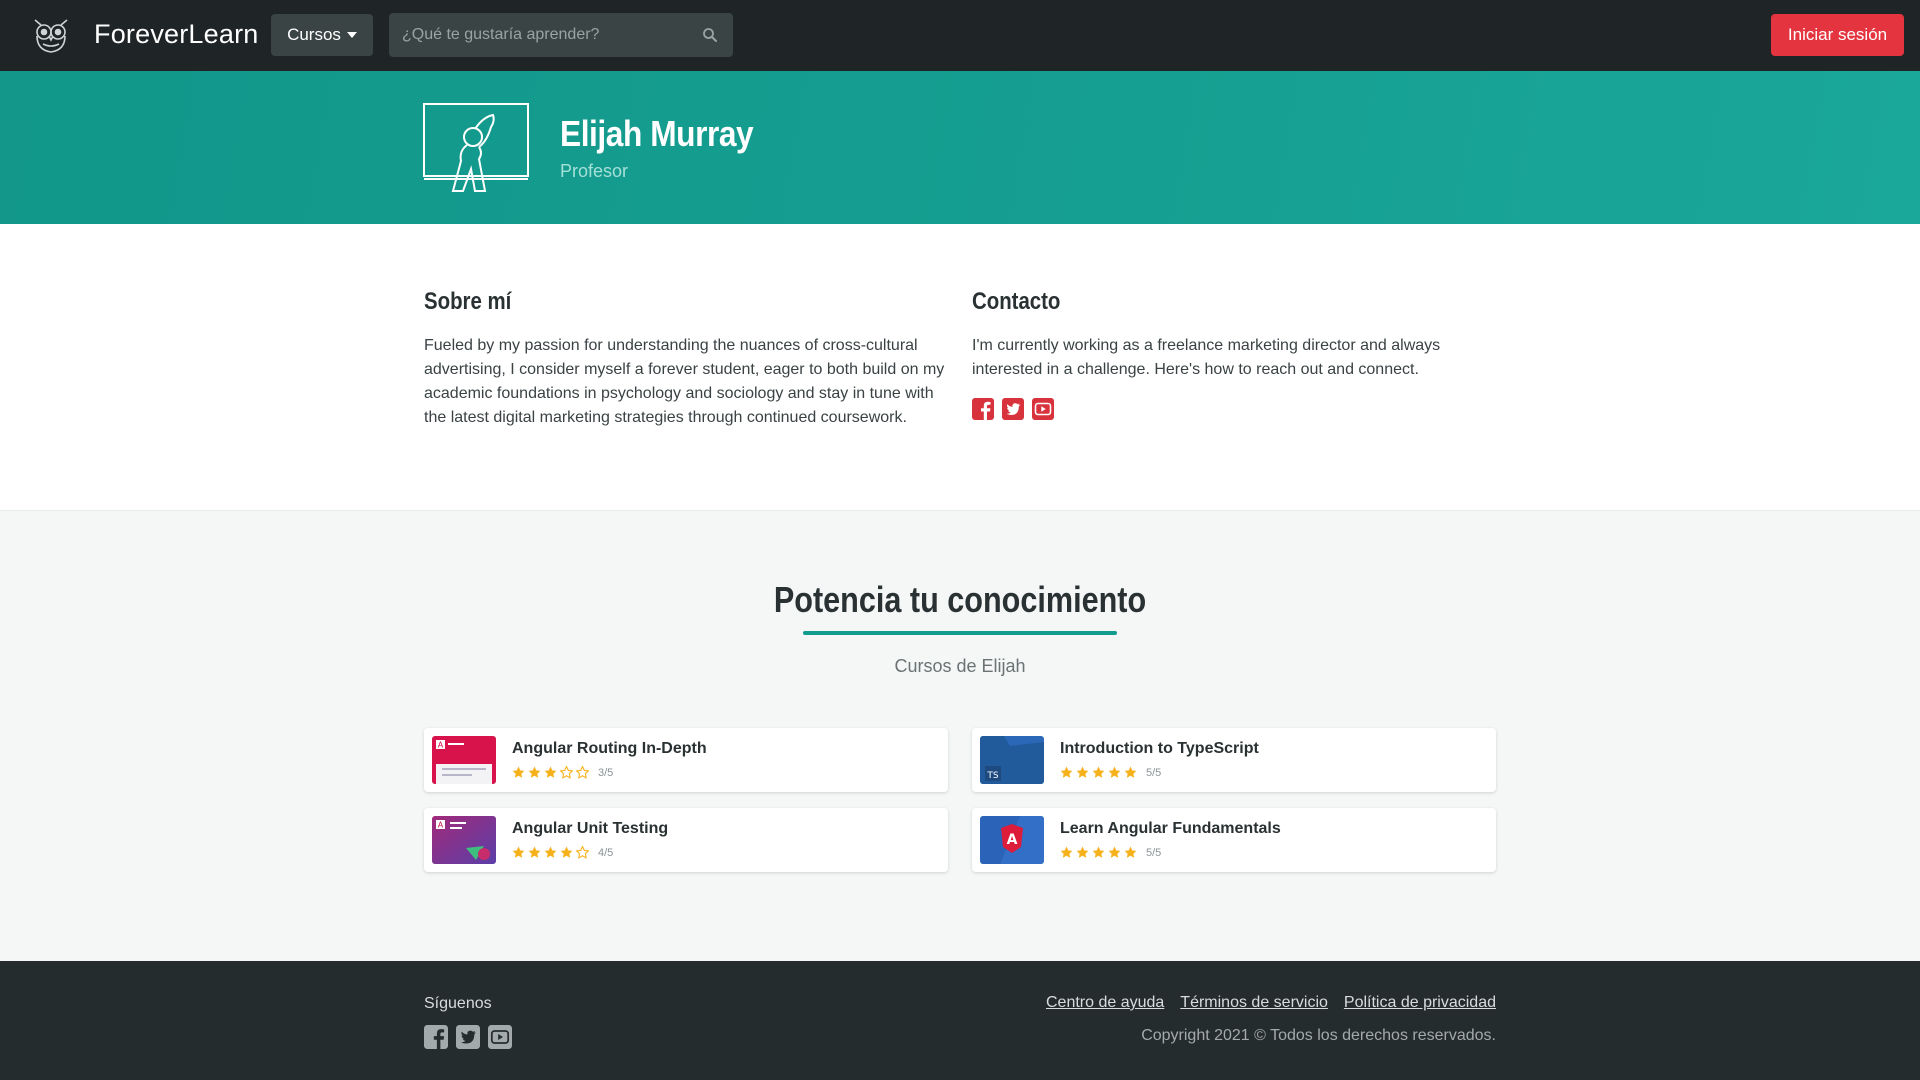 The image size is (1920, 1080). What do you see at coordinates (476, 147) in the screenshot?
I see `teacher-avatar-icon` at bounding box center [476, 147].